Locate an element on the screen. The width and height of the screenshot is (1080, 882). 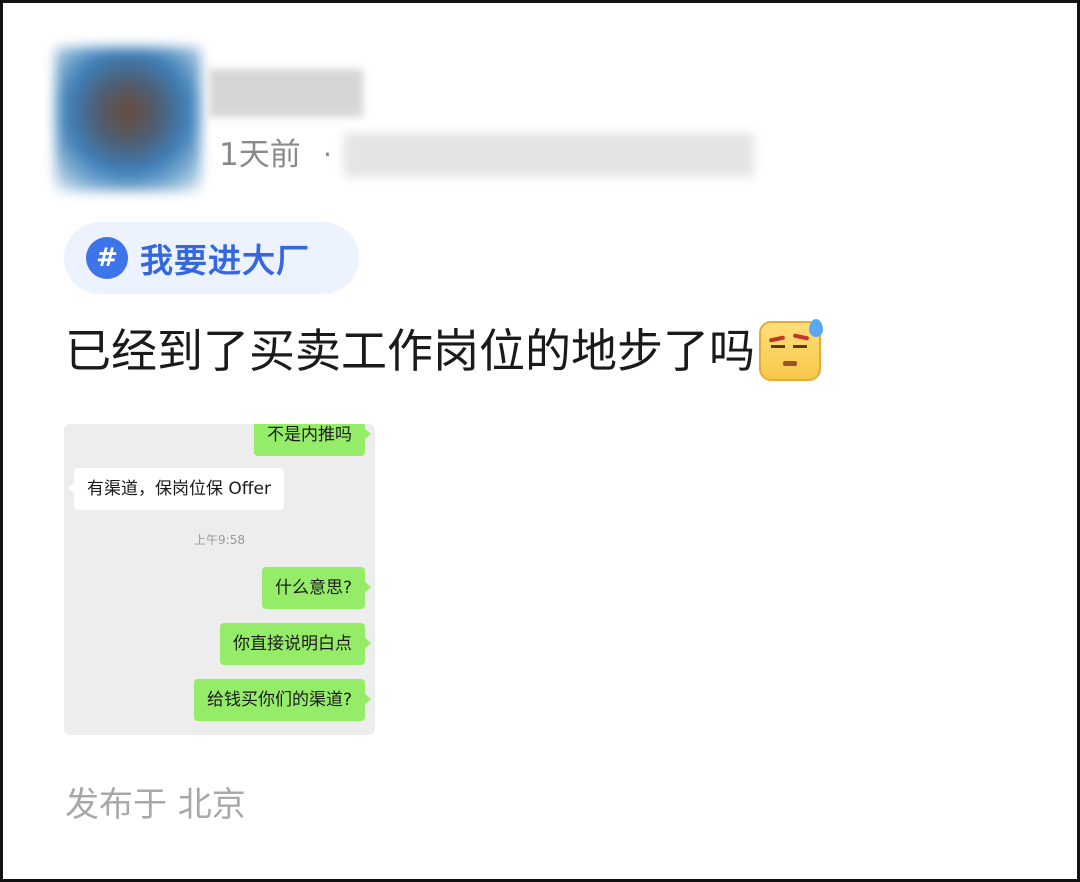
hashtag-icon: # is located at coordinates (107, 258).